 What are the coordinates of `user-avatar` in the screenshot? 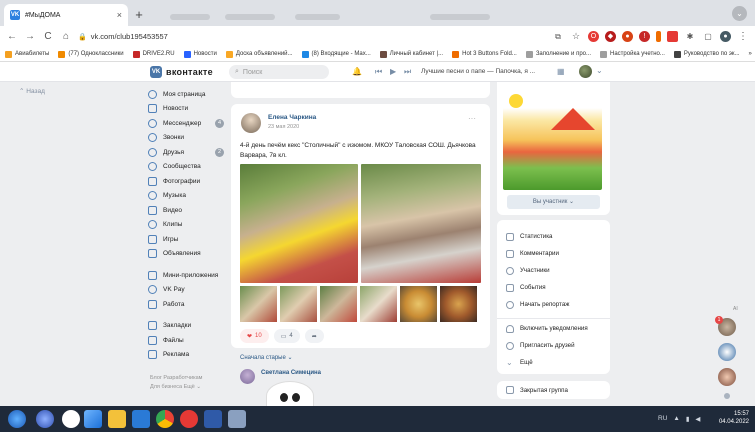 It's located at (585, 71).